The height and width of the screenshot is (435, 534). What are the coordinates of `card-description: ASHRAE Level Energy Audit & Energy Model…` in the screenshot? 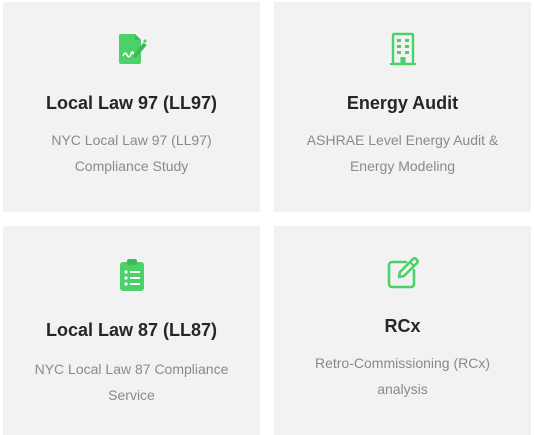 It's located at (402, 153).